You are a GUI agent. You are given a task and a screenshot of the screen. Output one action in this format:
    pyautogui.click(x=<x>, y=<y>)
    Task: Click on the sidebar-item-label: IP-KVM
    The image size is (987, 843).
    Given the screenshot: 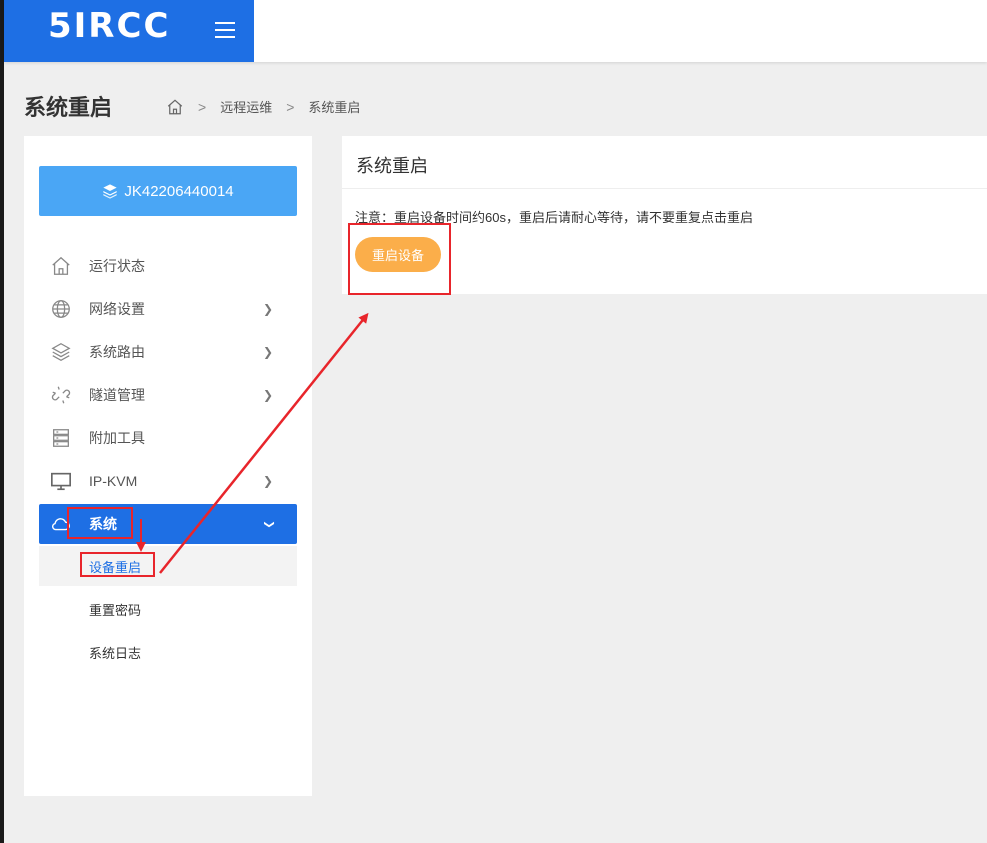 What is the action you would take?
    pyautogui.click(x=113, y=481)
    